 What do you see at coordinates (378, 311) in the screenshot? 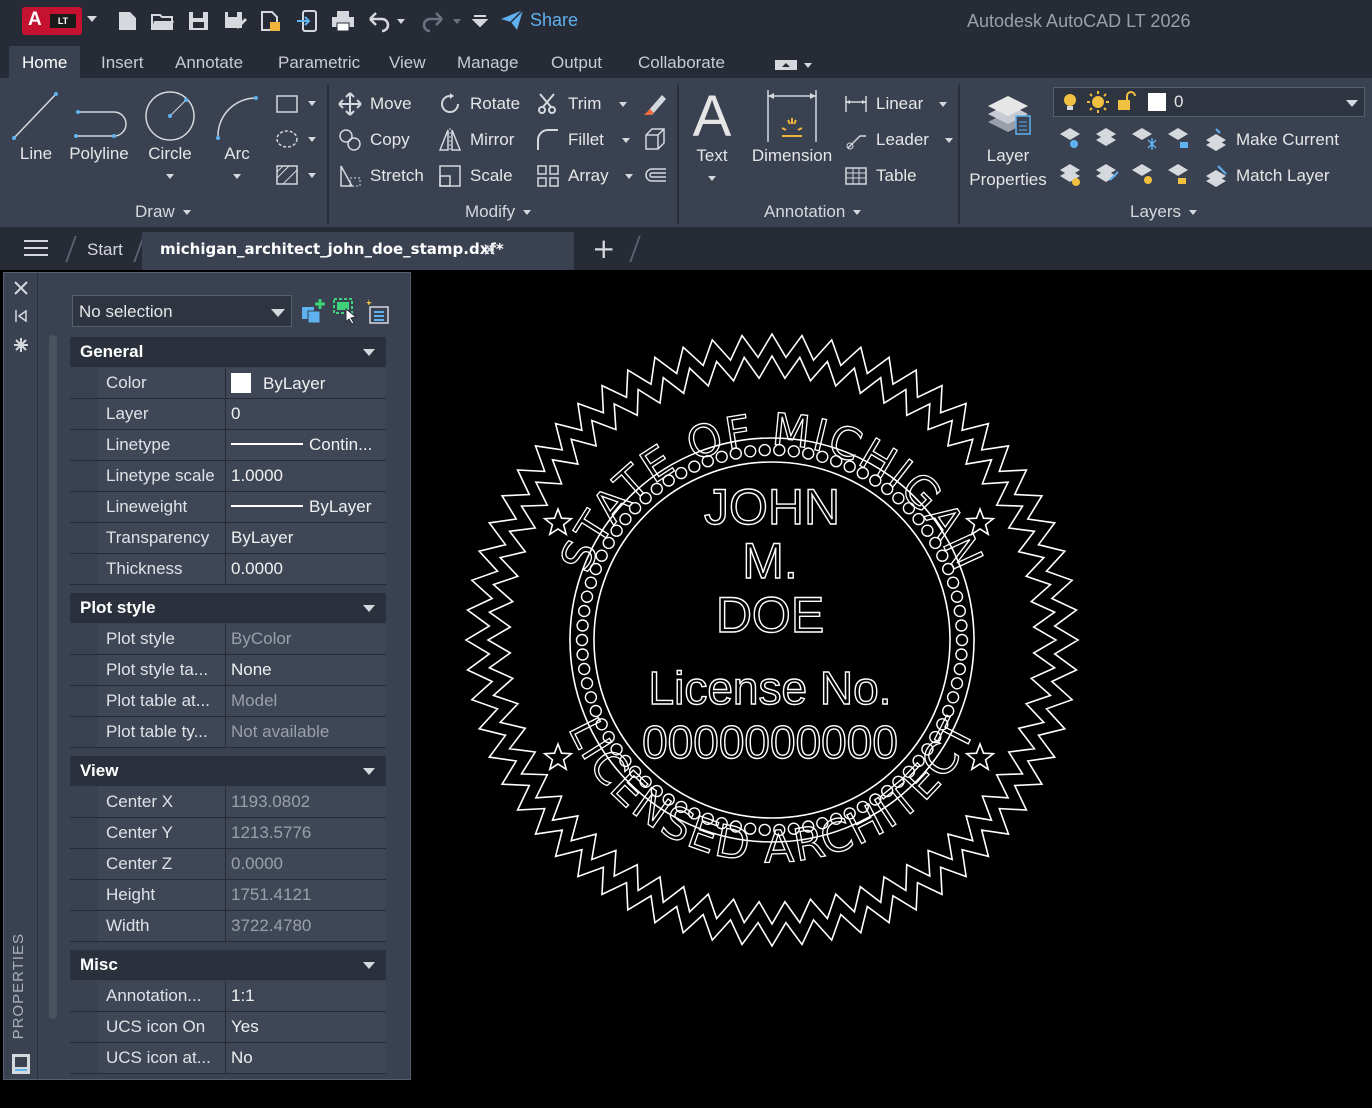
I see `quick-select-icon` at bounding box center [378, 311].